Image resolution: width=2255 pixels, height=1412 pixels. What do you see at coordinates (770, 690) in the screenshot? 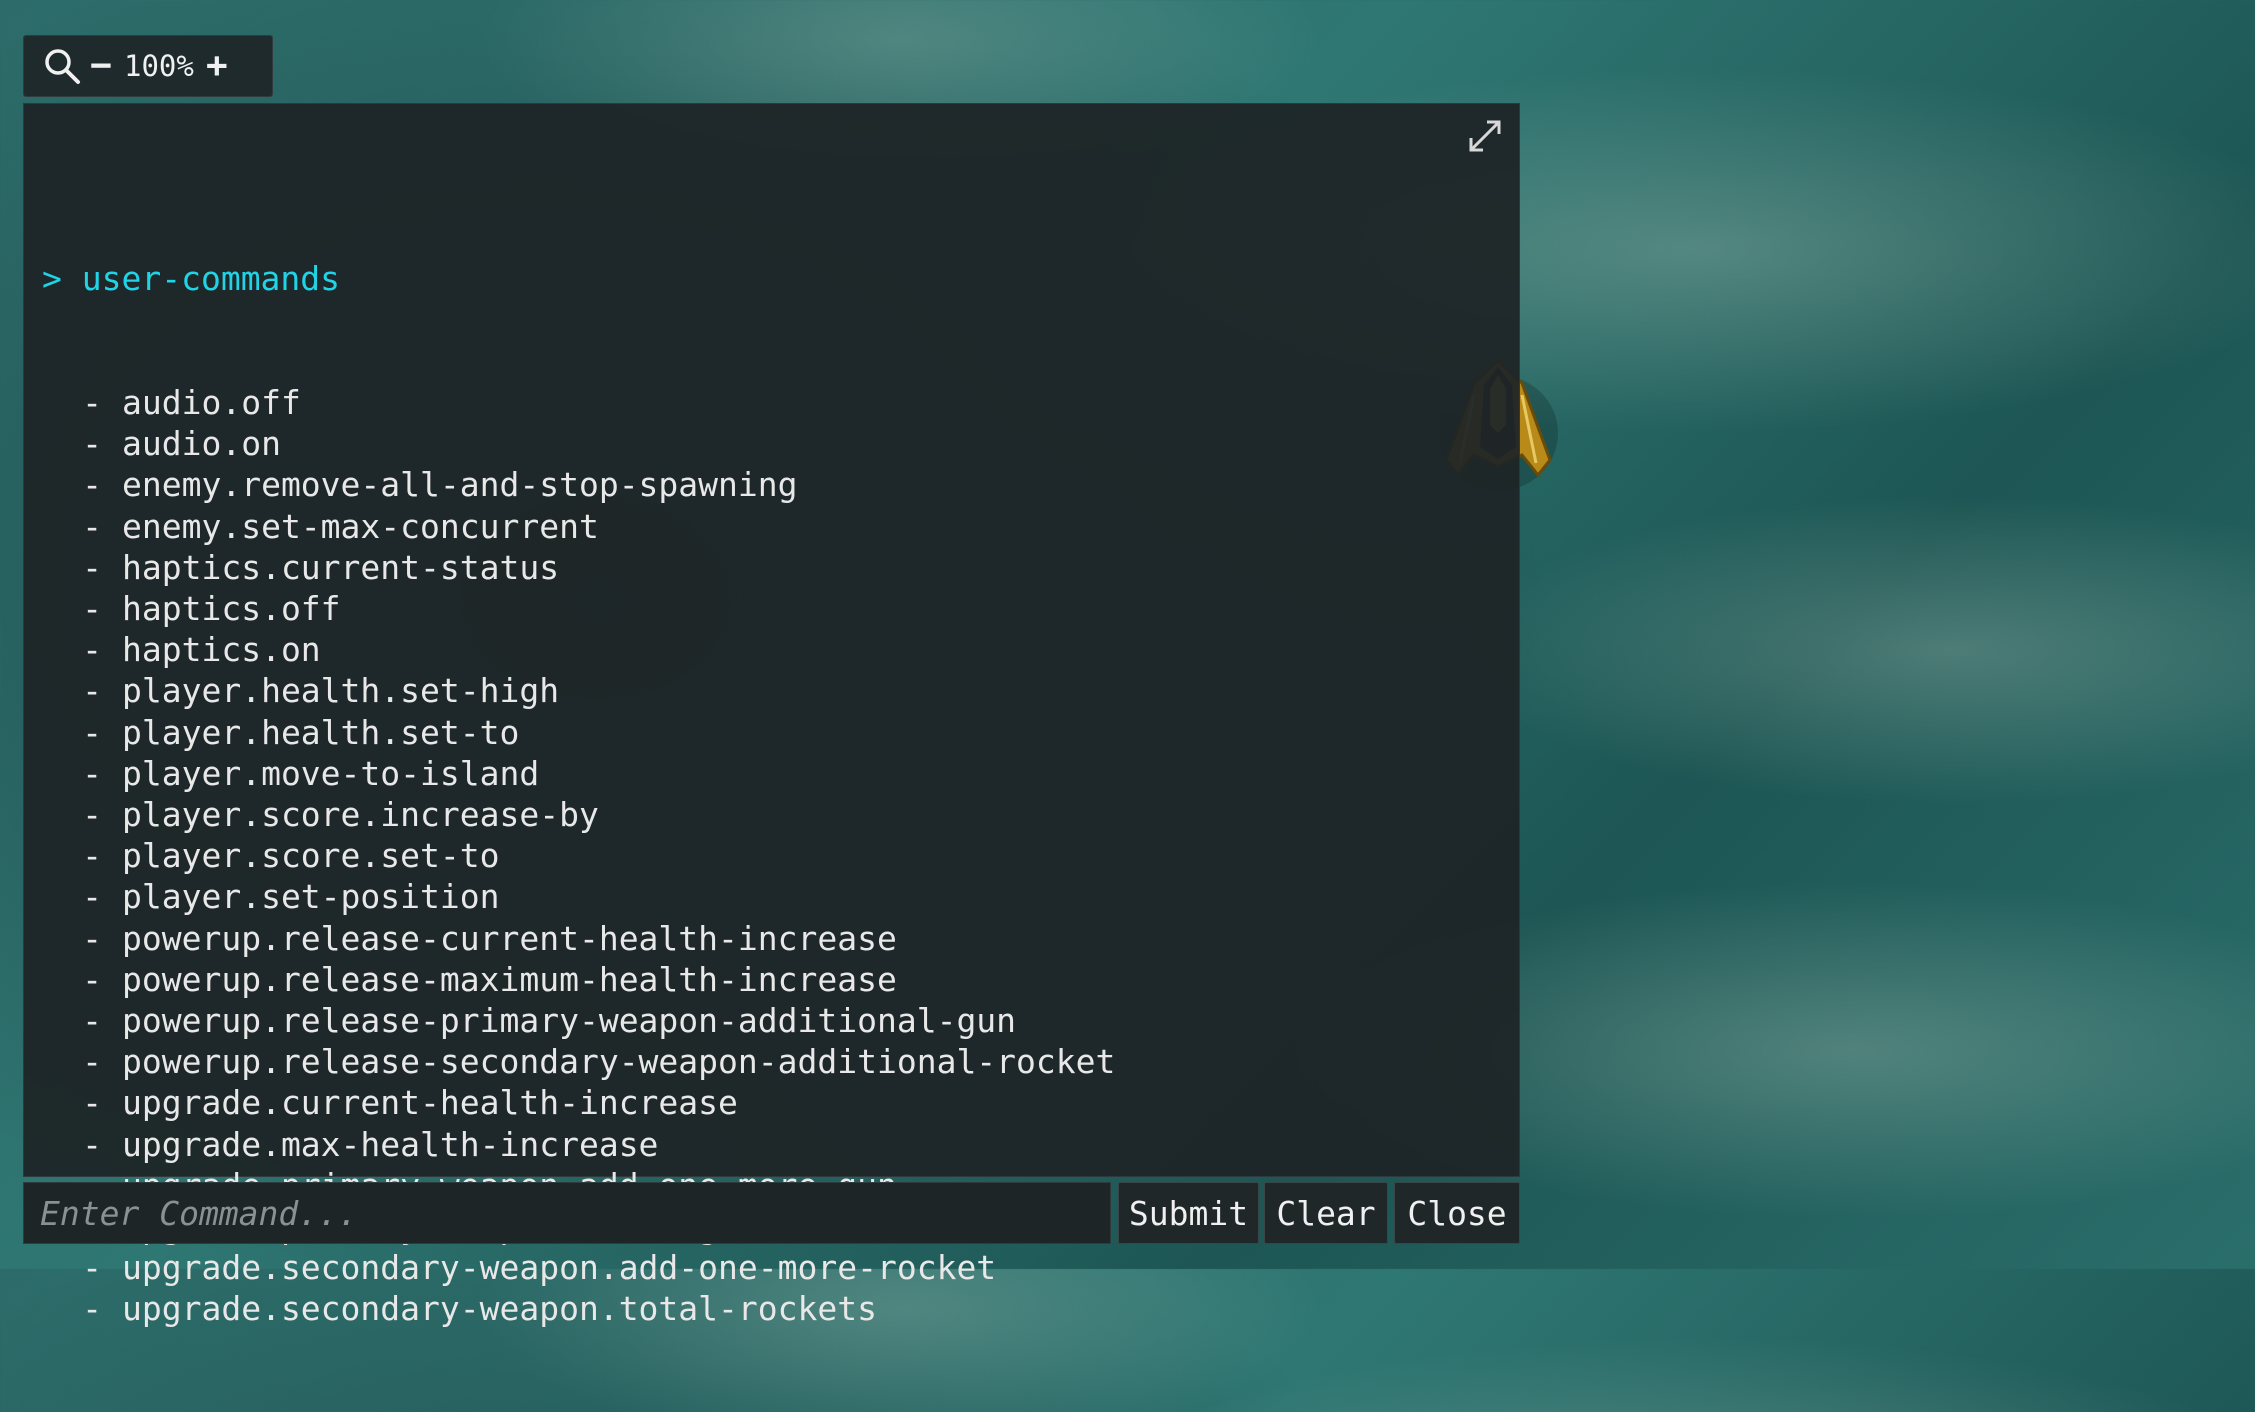
I see `command-list-item: - player.health.set-high` at bounding box center [770, 690].